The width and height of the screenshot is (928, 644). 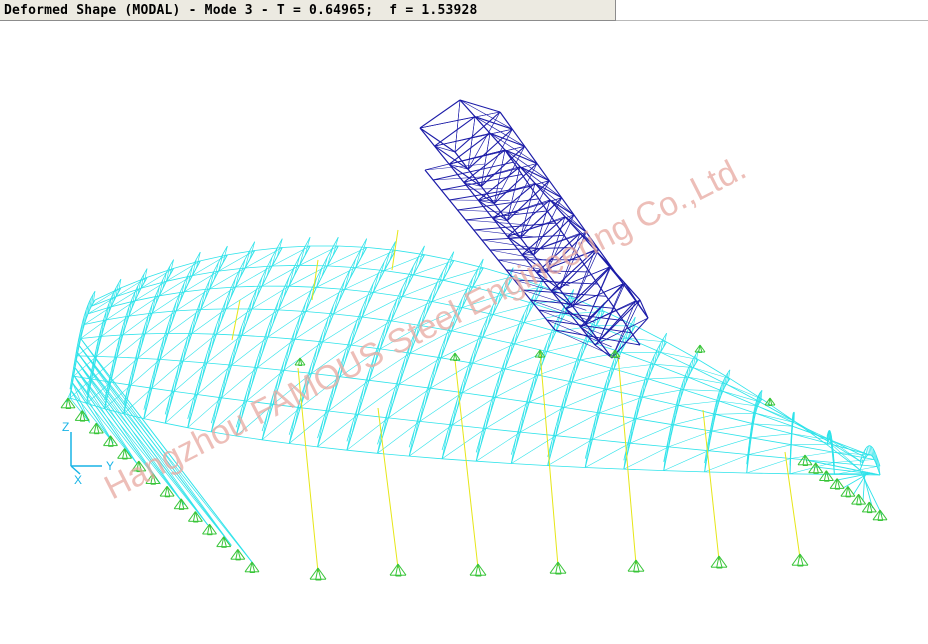 I want to click on column-member, so click(x=627, y=459).